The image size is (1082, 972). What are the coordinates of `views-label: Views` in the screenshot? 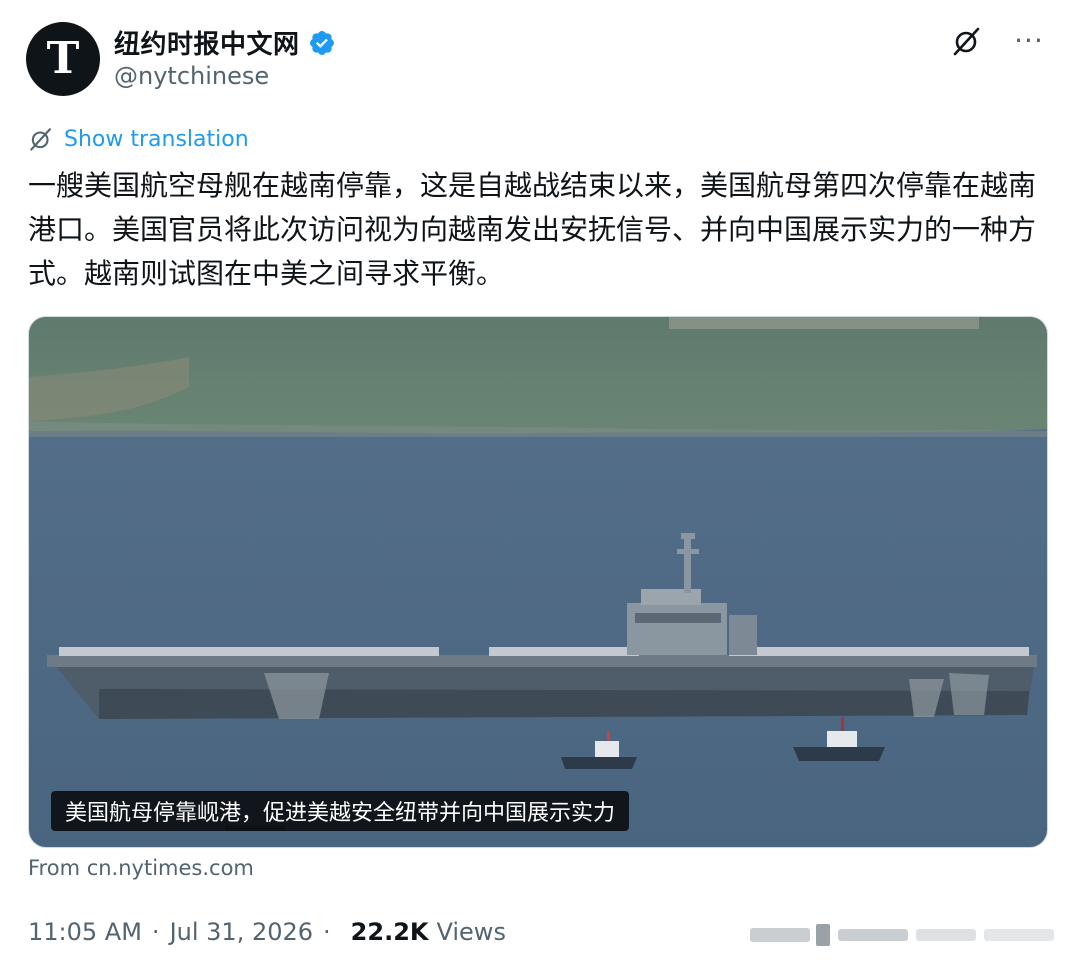 It's located at (471, 932).